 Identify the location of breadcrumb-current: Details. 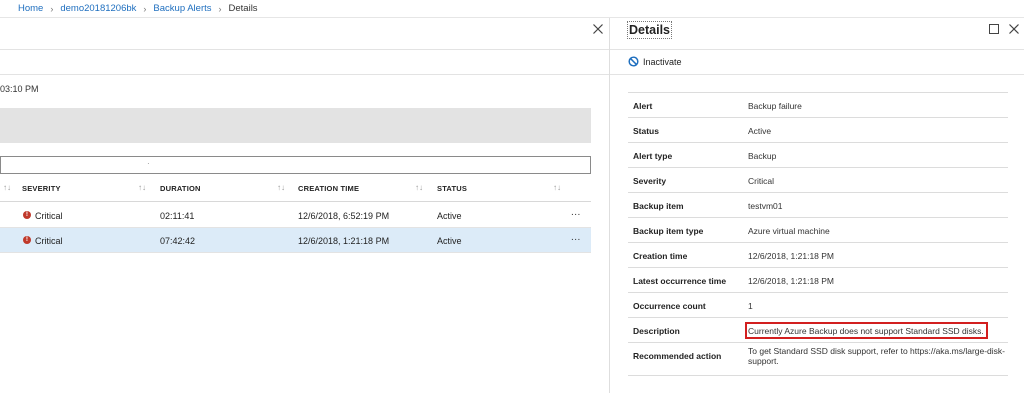
(243, 8).